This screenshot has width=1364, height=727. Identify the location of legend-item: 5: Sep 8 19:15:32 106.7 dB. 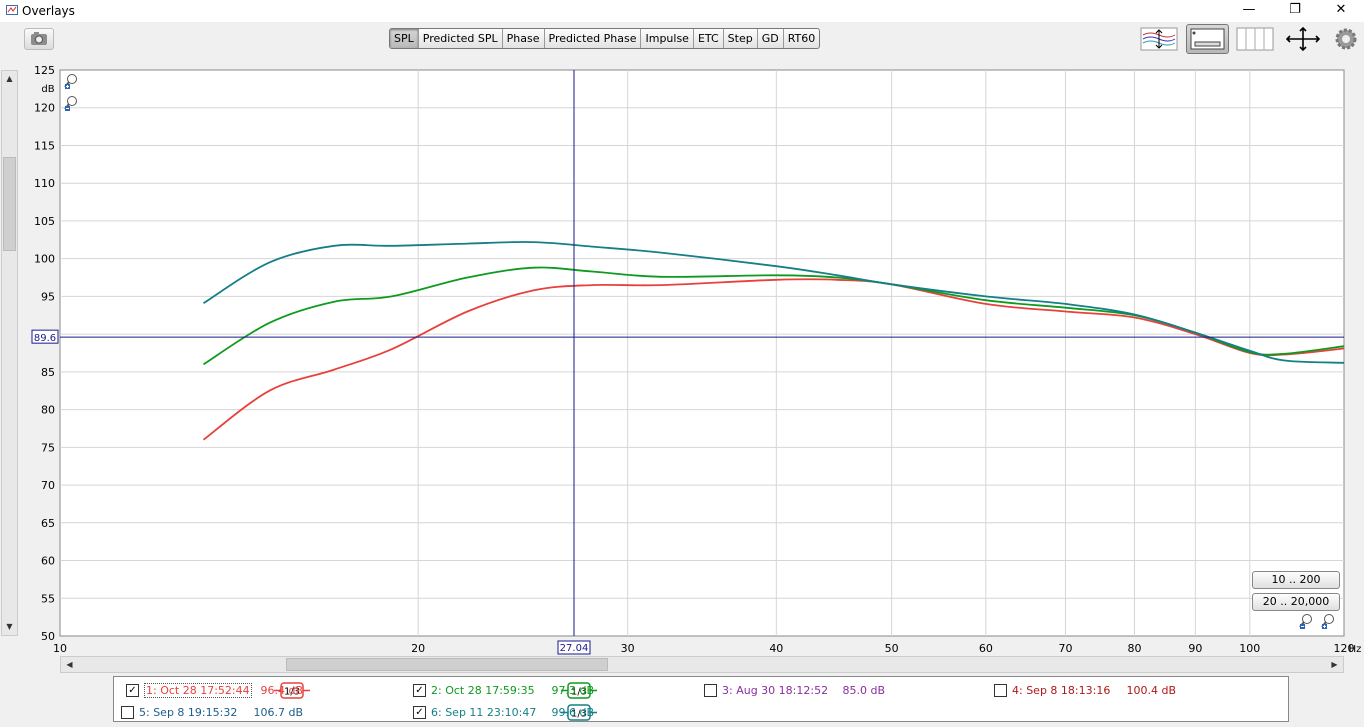
(266, 713).